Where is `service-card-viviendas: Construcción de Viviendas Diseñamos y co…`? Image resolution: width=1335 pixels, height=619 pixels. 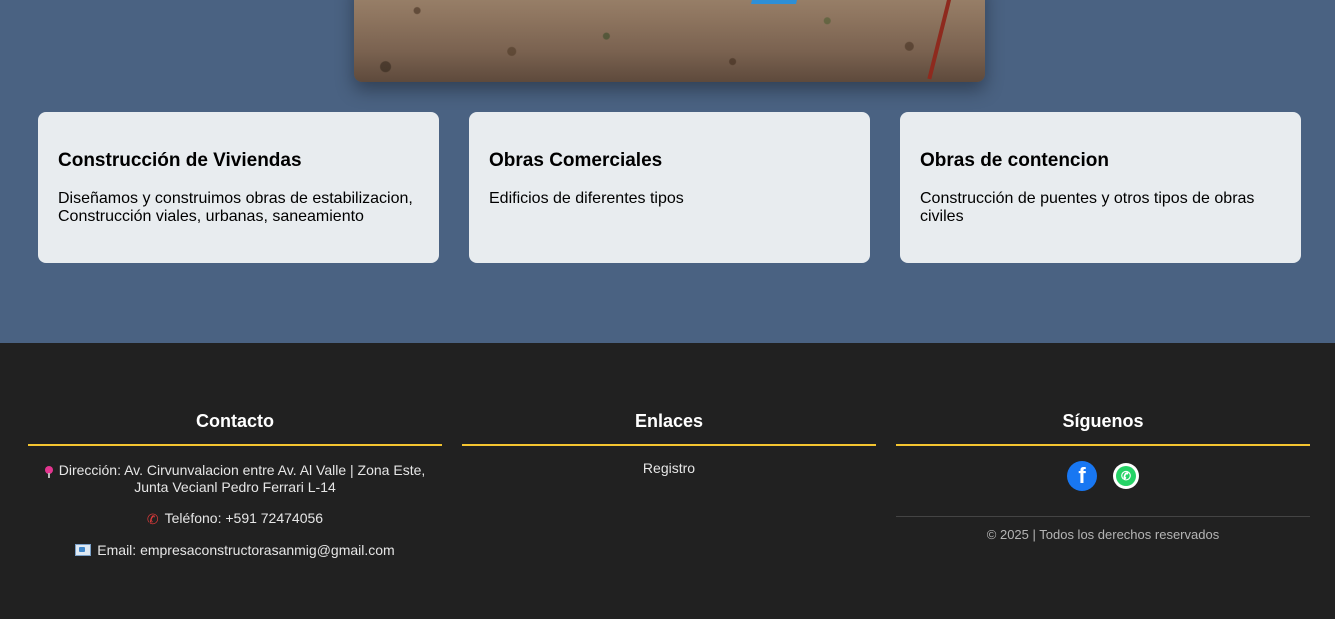
service-card-viviendas: Construcción de Viviendas Diseñamos y co… is located at coordinates (238, 187).